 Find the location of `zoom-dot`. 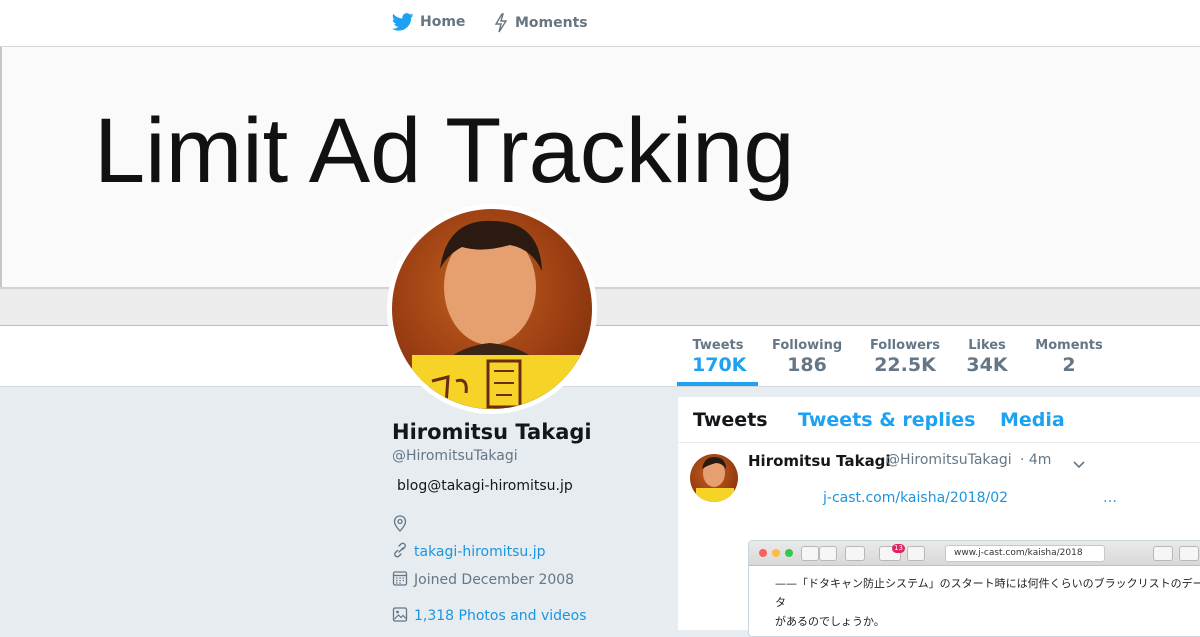

zoom-dot is located at coordinates (789, 553).